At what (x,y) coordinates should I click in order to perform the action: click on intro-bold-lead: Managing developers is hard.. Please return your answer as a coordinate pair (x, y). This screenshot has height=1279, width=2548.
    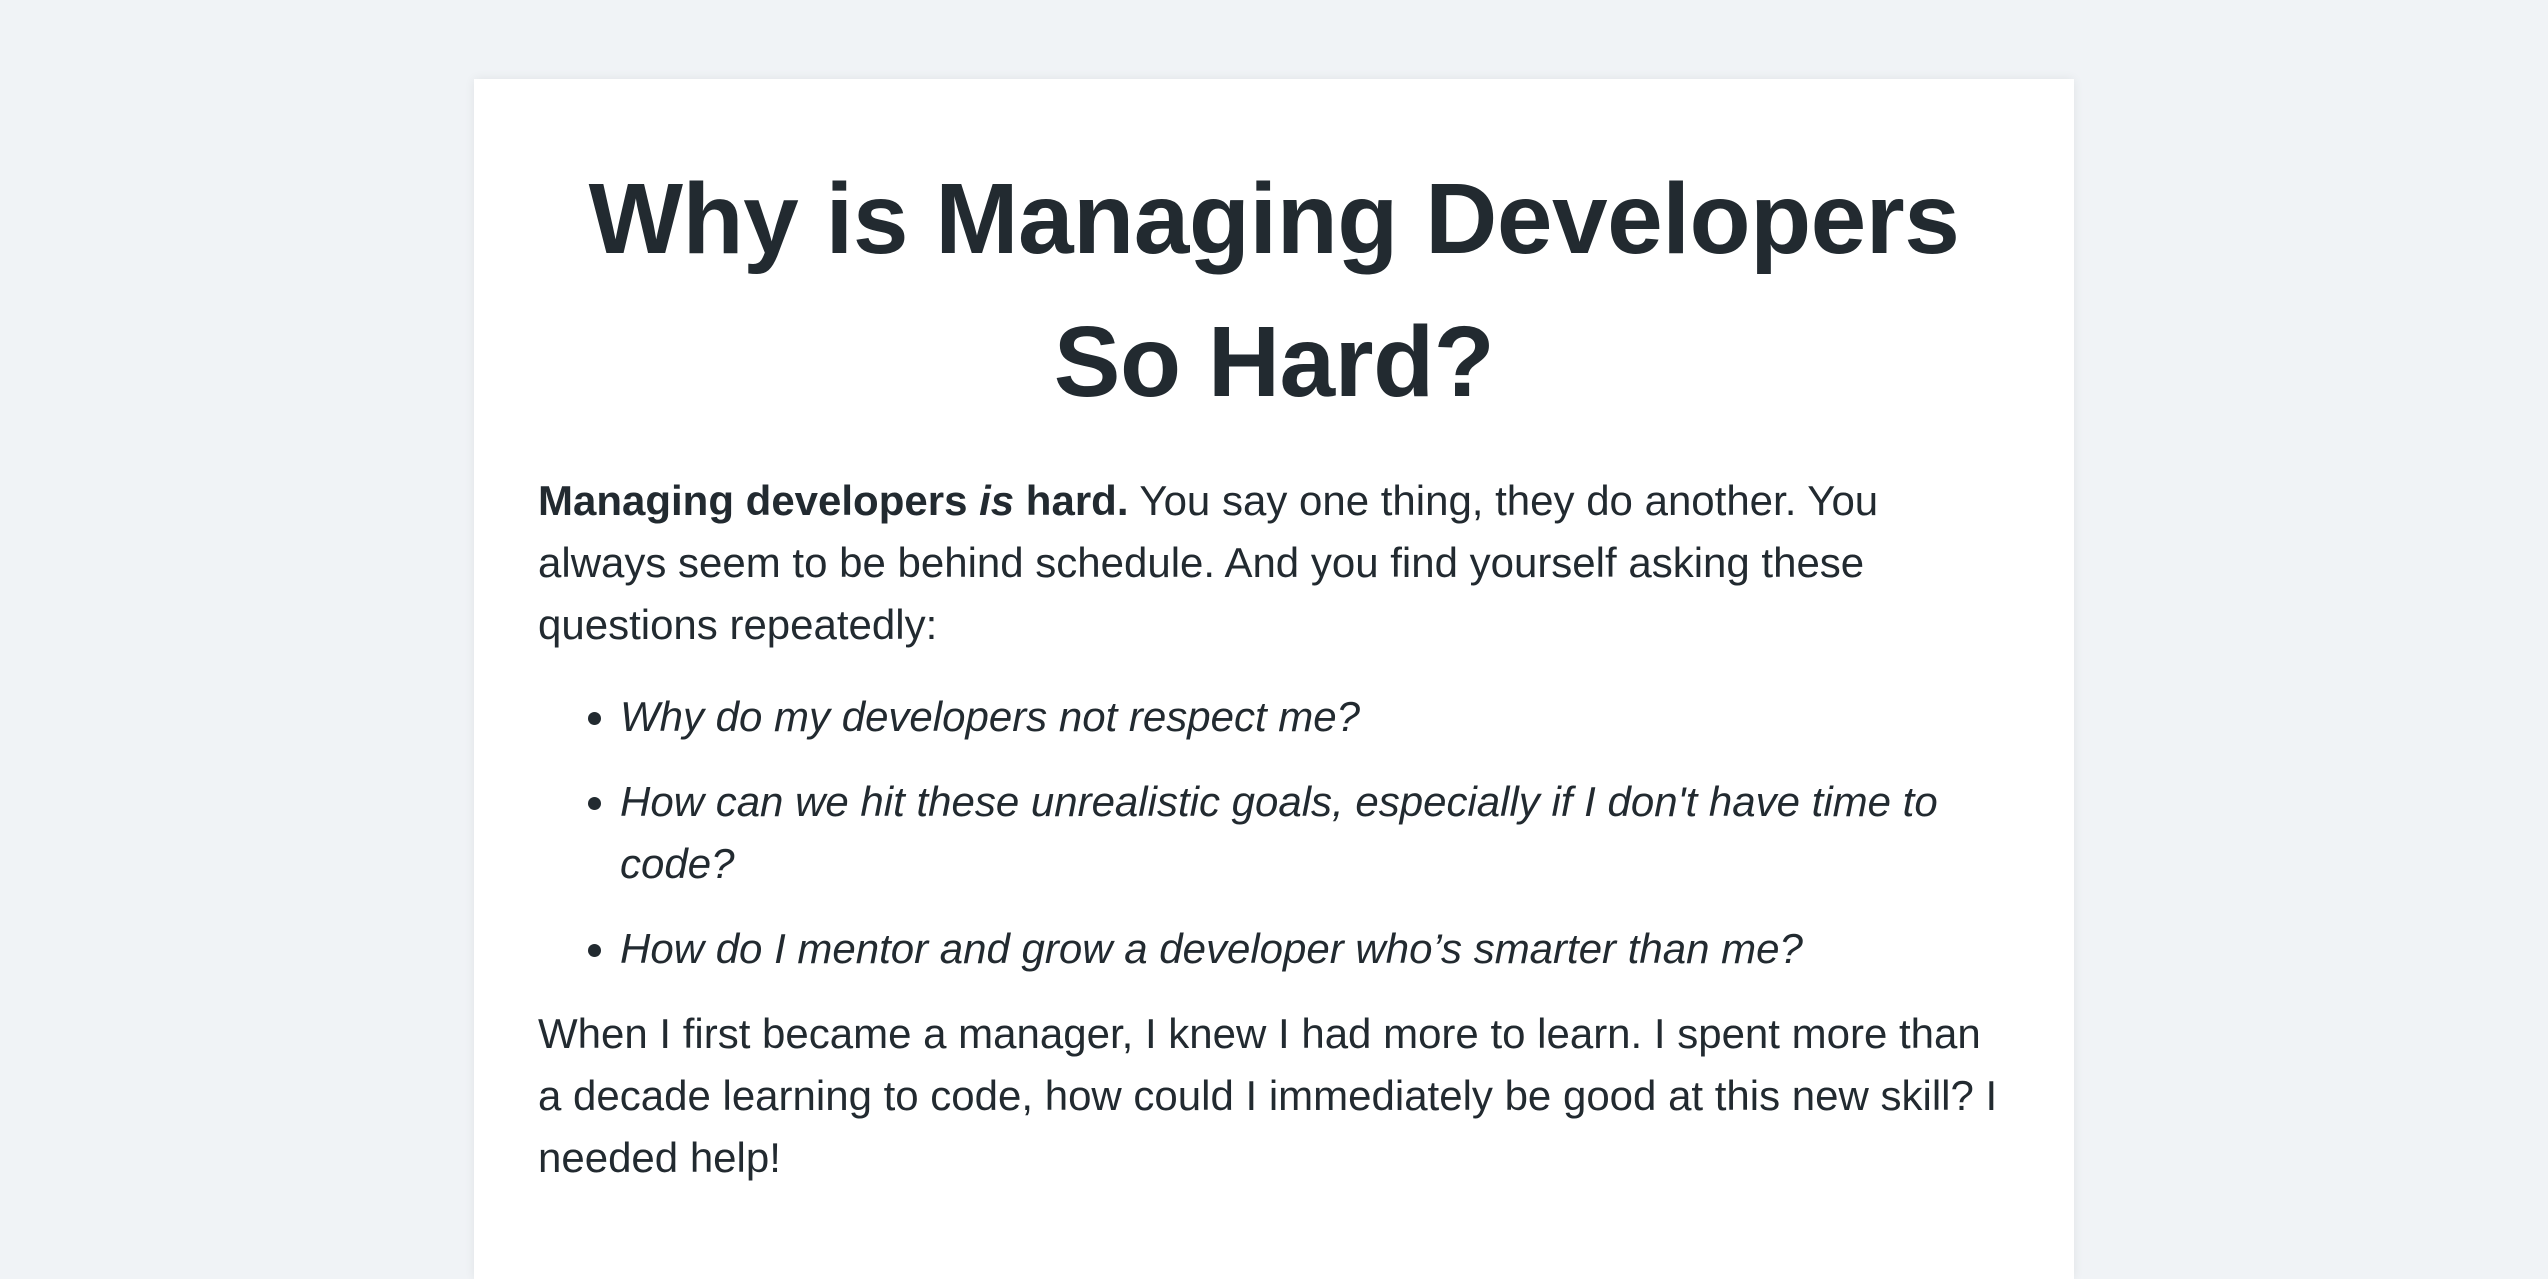
    Looking at the image, I should click on (833, 500).